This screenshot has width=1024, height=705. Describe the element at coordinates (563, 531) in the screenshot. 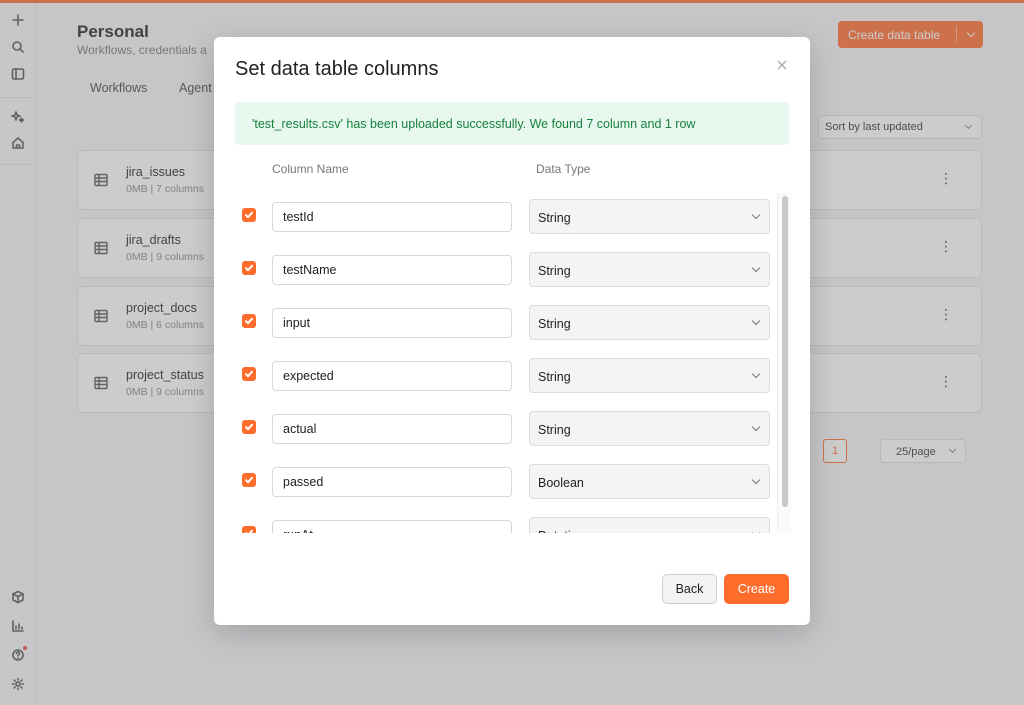

I see `data-type-value: Datetime` at that location.